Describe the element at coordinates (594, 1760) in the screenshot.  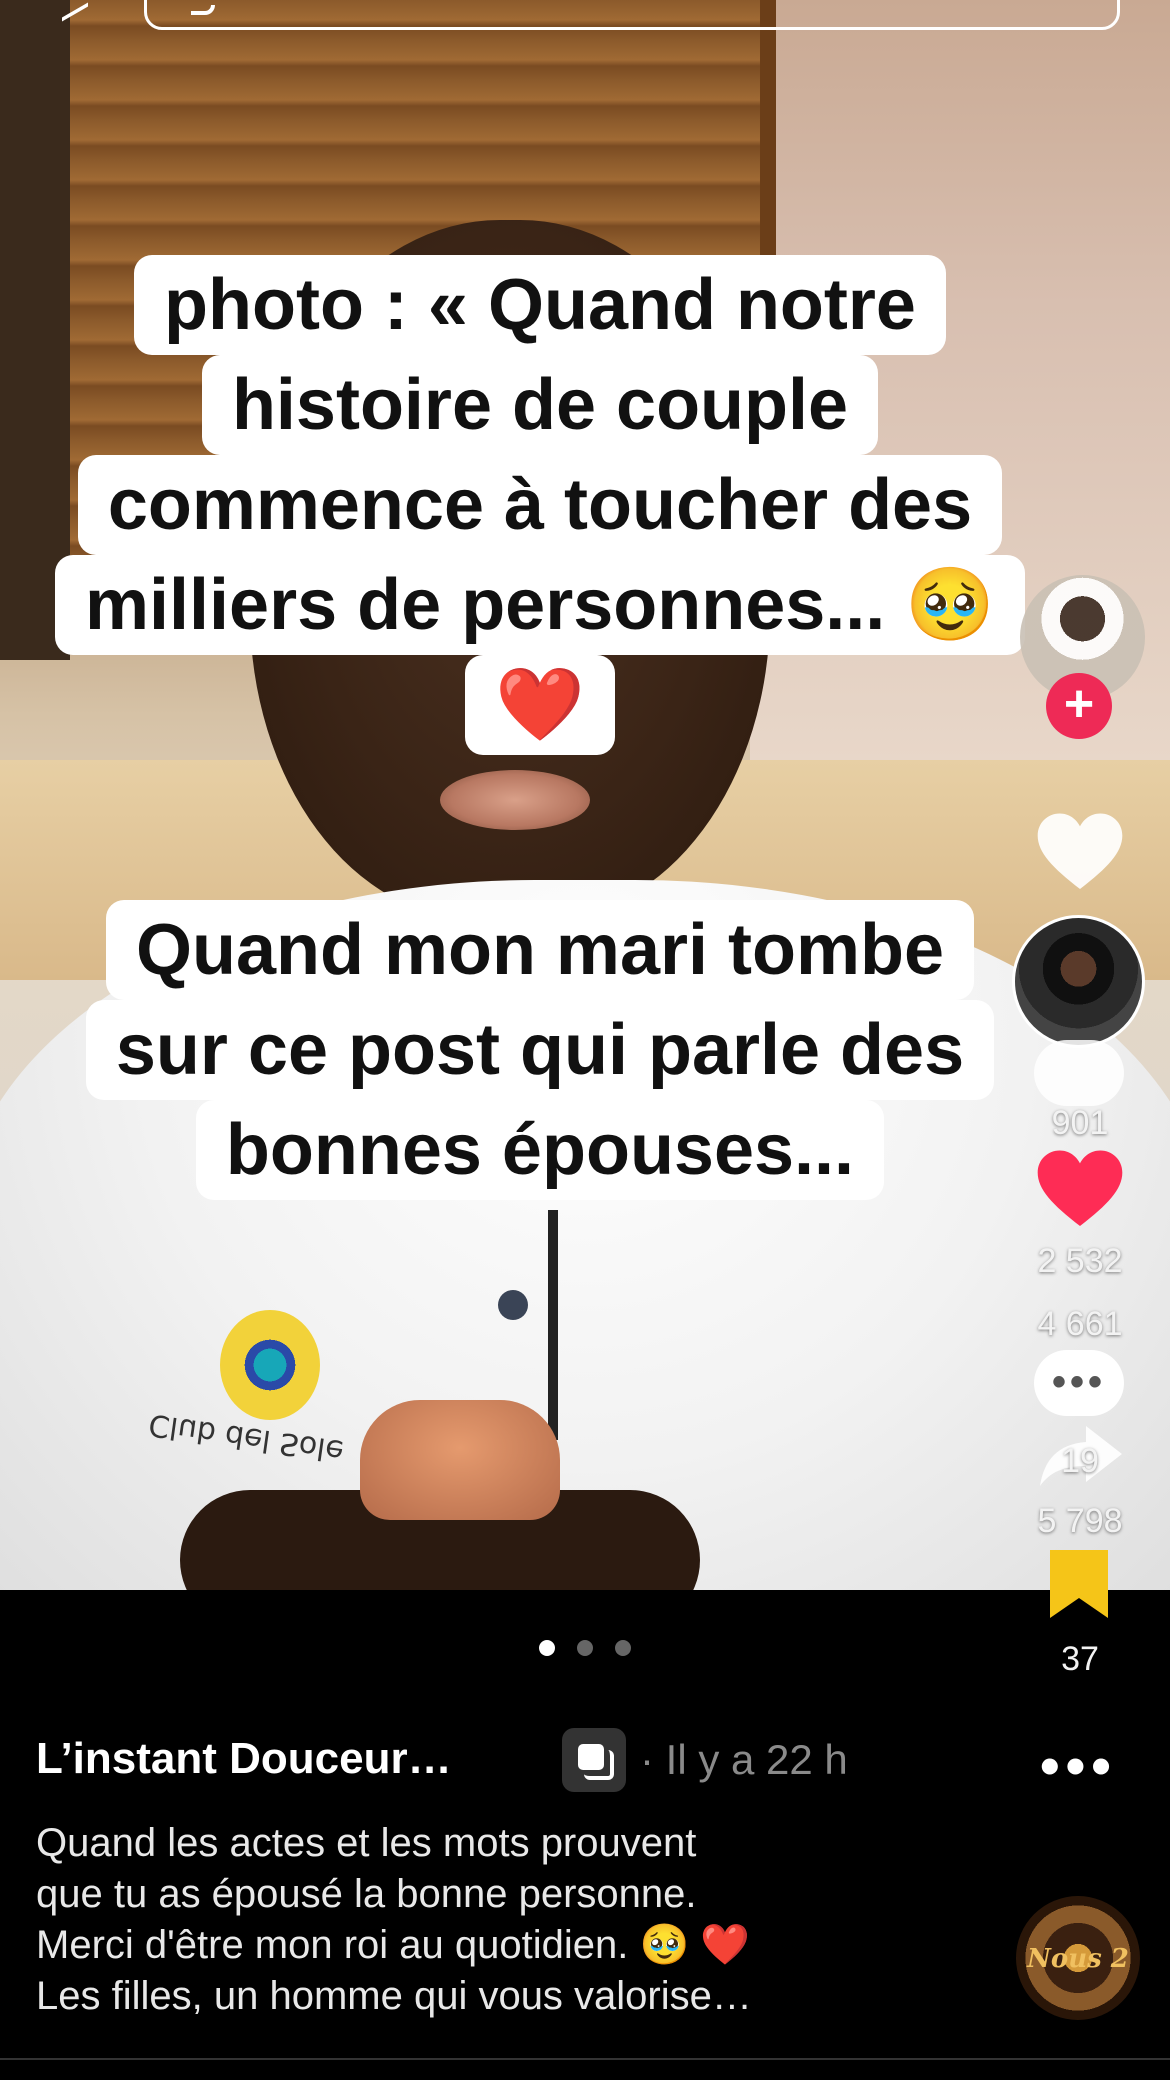
I see `photo-mode-icon` at that location.